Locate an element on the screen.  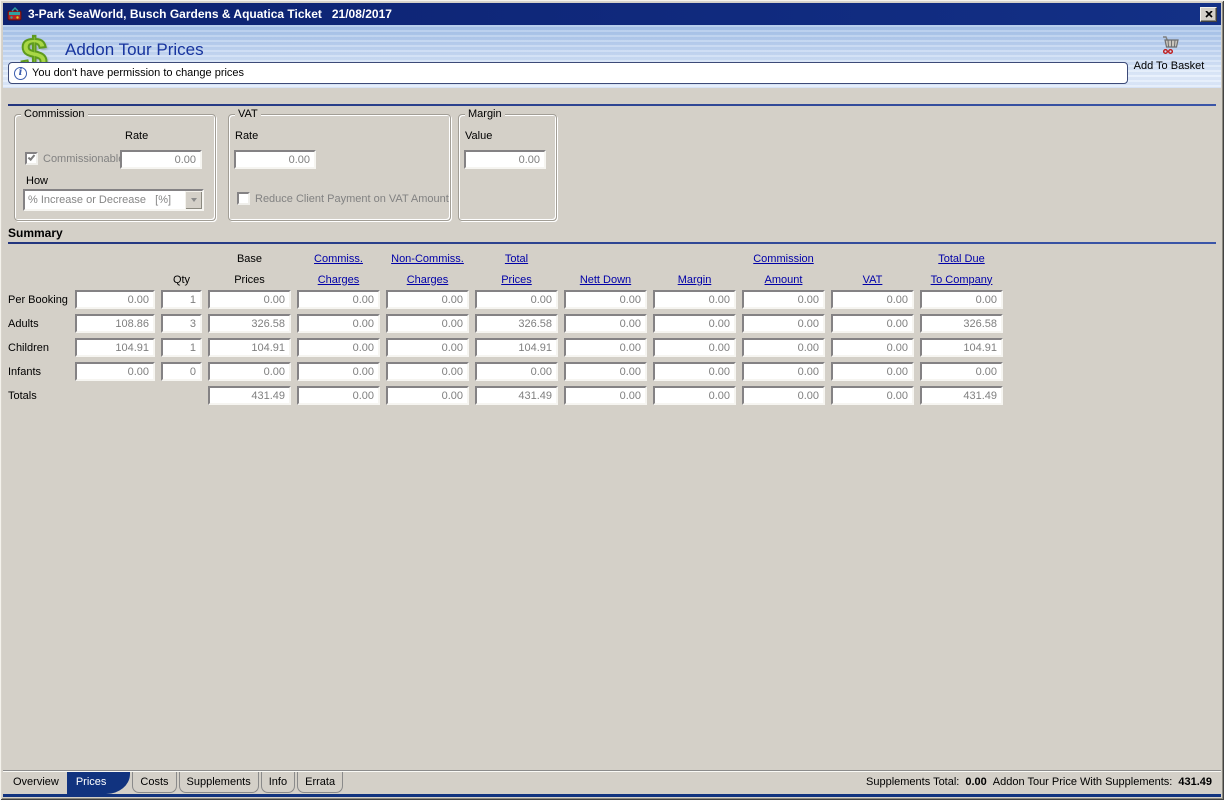
commission-how-select: % Increase or Decrease [%] is located at coordinates (113, 200).